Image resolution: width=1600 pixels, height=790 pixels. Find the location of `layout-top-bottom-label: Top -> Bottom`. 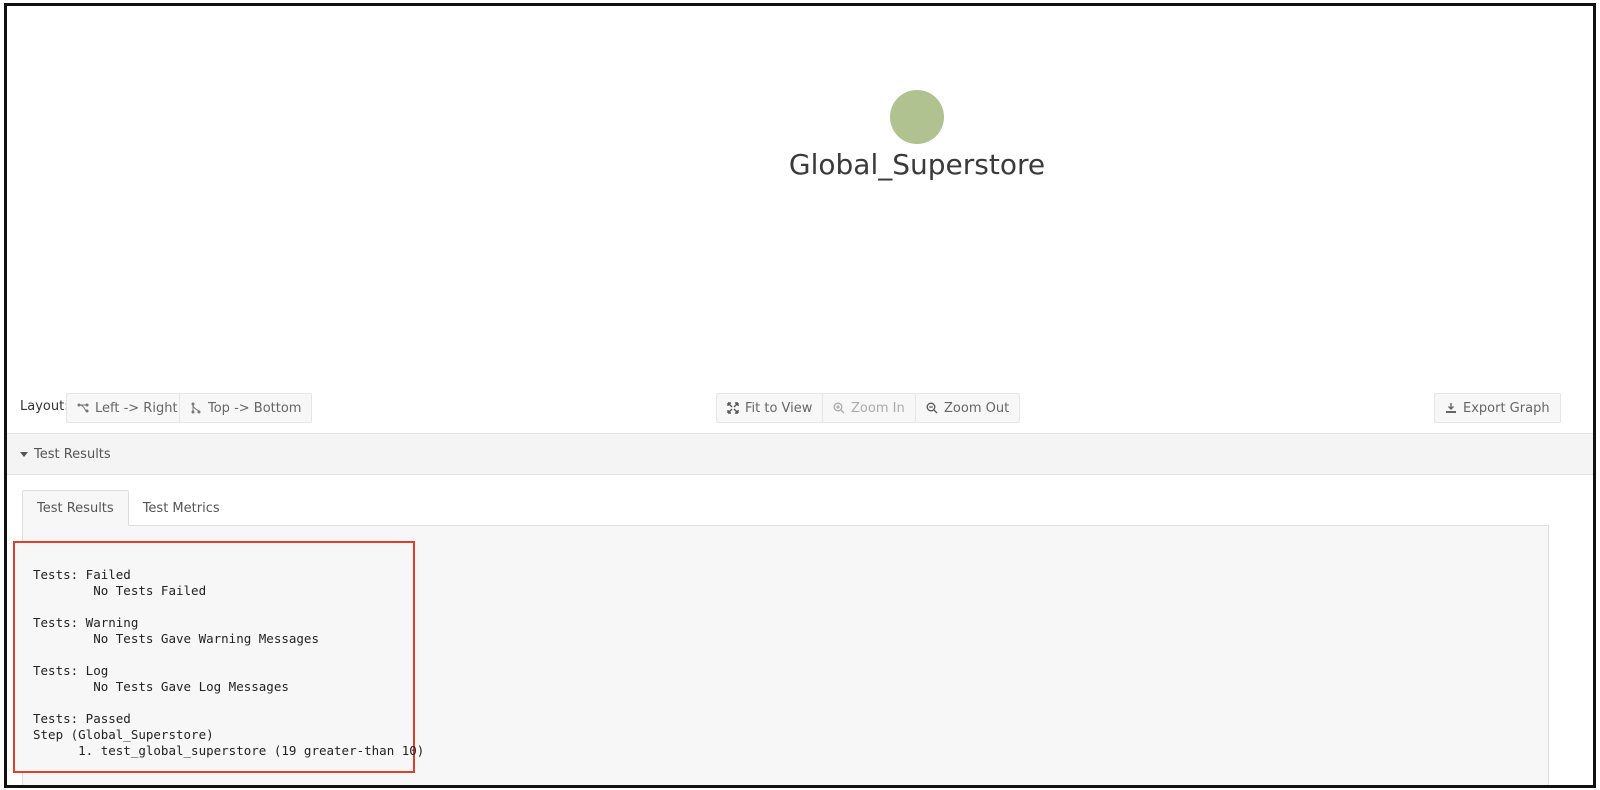

layout-top-bottom-label: Top -> Bottom is located at coordinates (255, 408).